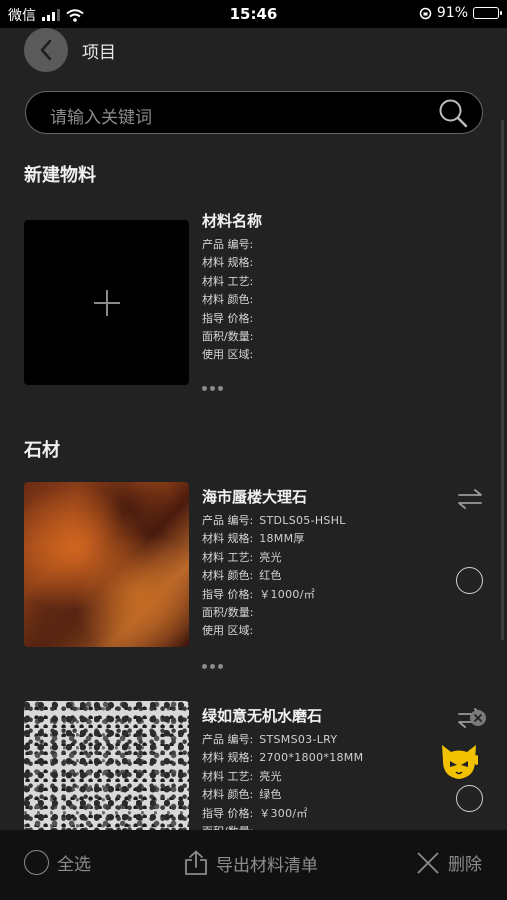  What do you see at coordinates (101, 118) in the screenshot?
I see `search-placeholder: 请输入关键词` at bounding box center [101, 118].